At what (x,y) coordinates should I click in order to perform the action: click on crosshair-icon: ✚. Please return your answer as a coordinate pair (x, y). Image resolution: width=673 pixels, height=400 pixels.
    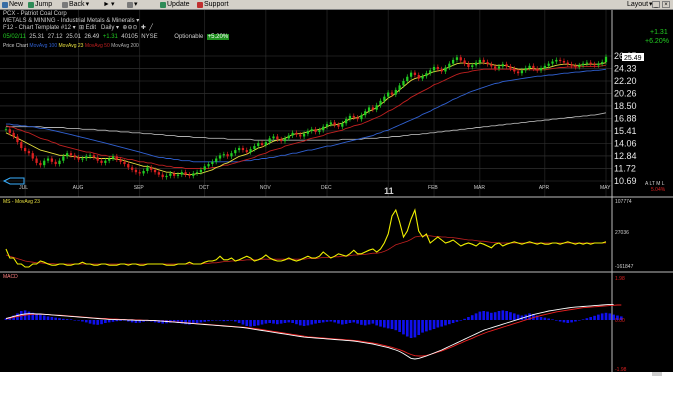
    Looking at the image, I should click on (143, 28).